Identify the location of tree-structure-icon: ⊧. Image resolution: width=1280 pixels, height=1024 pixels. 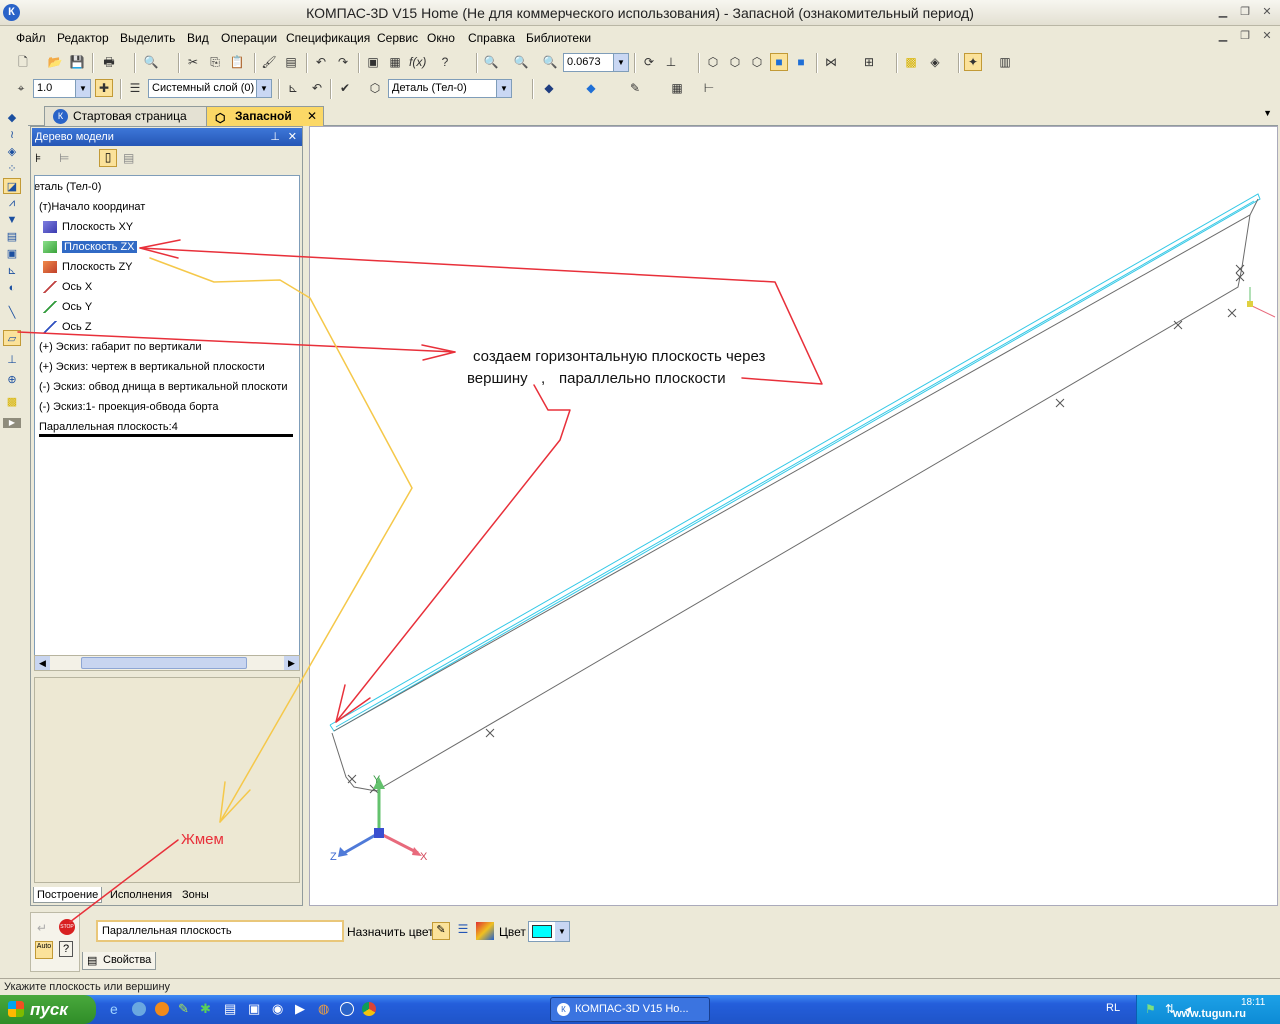
(38, 158).